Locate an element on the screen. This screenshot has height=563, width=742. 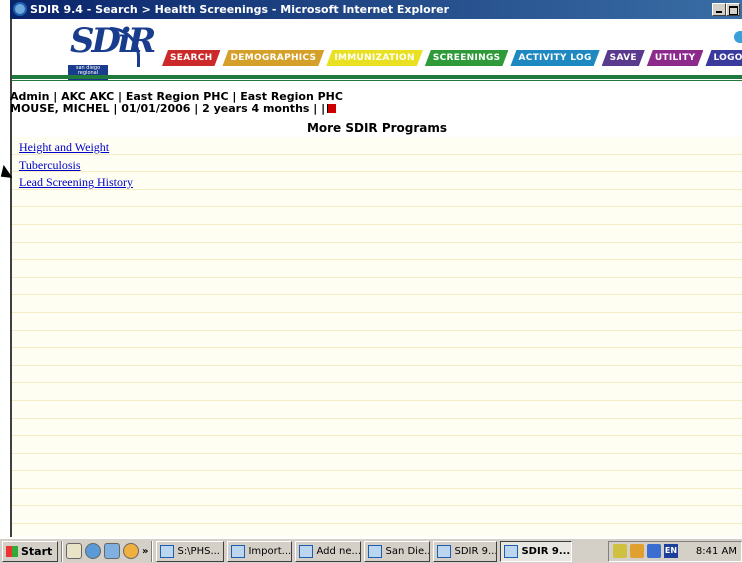
network-icon is located at coordinates (637, 551).